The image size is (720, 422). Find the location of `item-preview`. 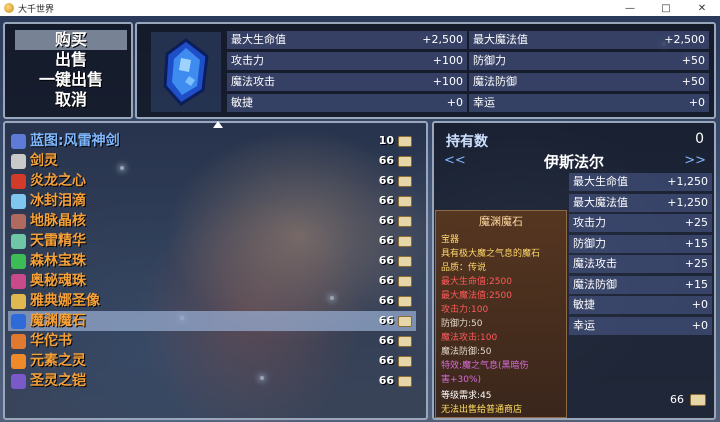

item-preview is located at coordinates (186, 72).